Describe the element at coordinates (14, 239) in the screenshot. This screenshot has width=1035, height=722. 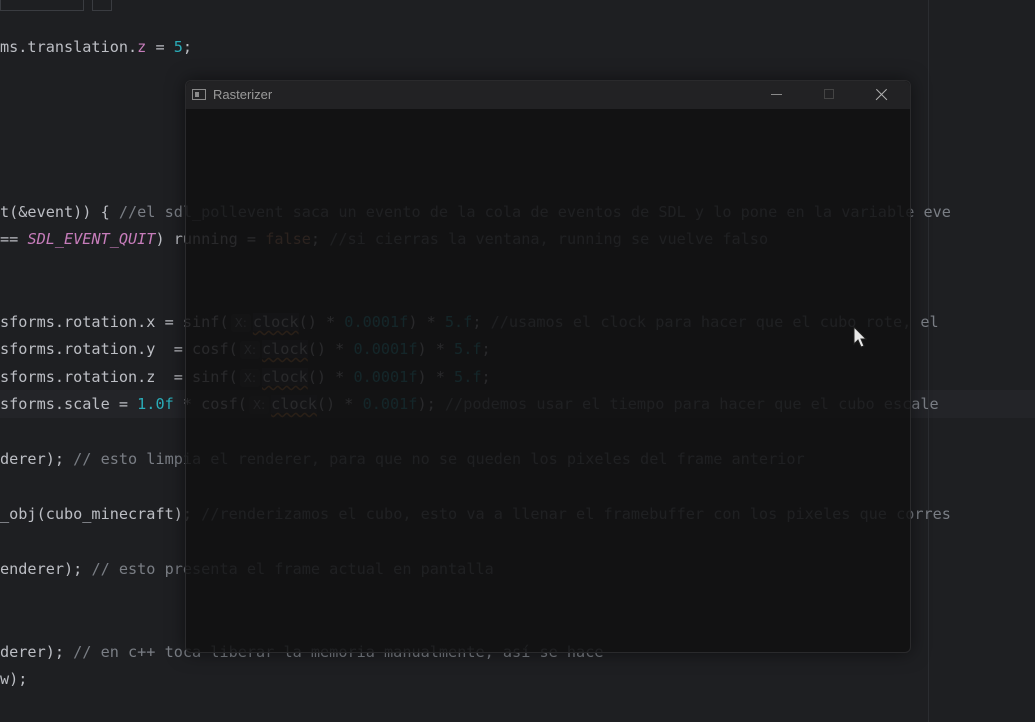
I see `code-token: ==` at that location.